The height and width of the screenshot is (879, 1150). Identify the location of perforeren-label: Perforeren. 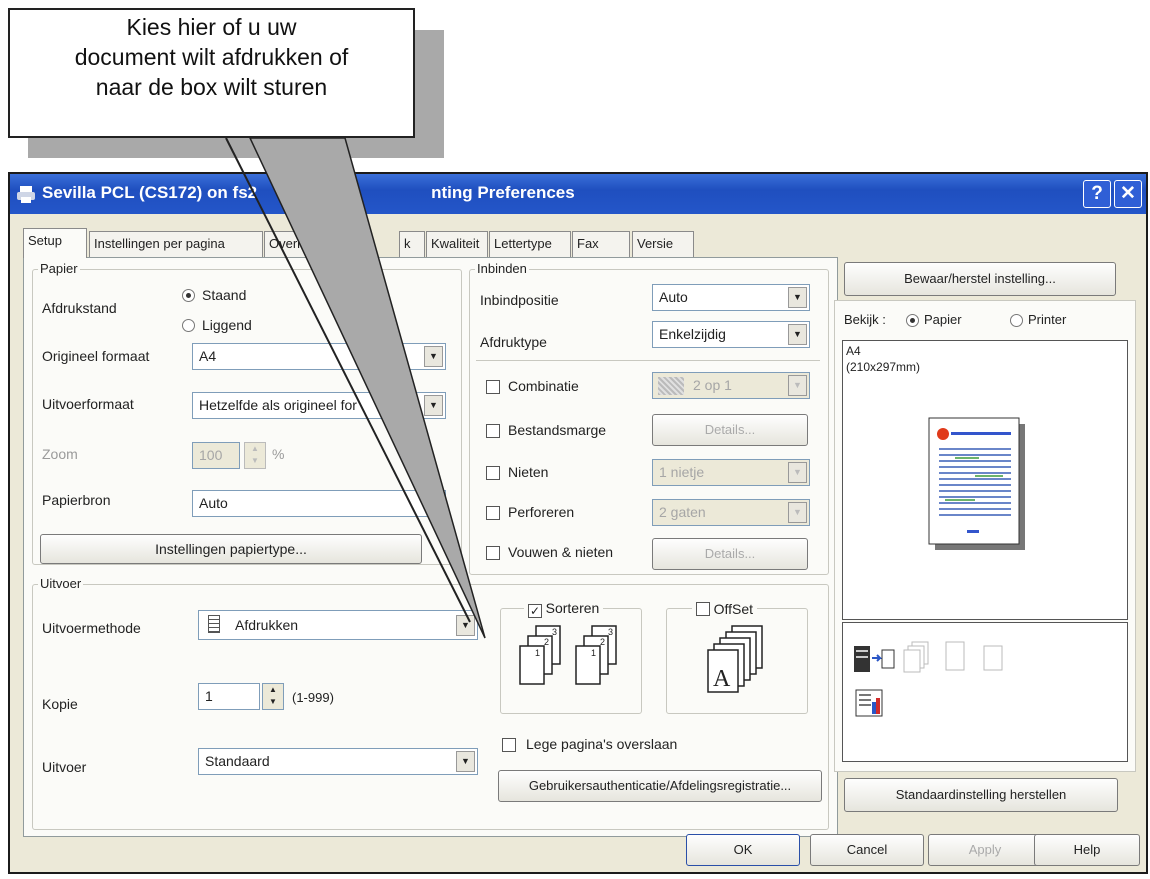
(541, 512).